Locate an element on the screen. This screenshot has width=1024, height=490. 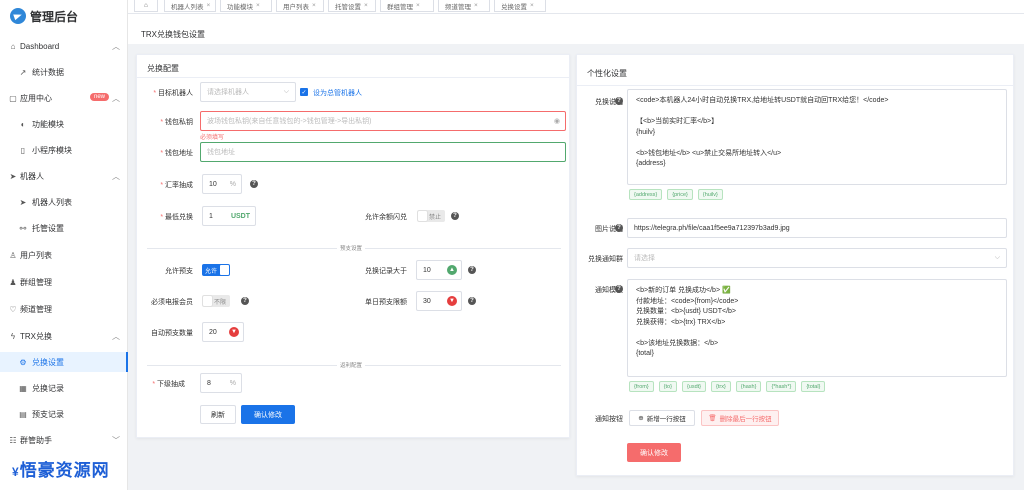
allow-balance-switch: 禁止 is located at coordinates (431, 216).